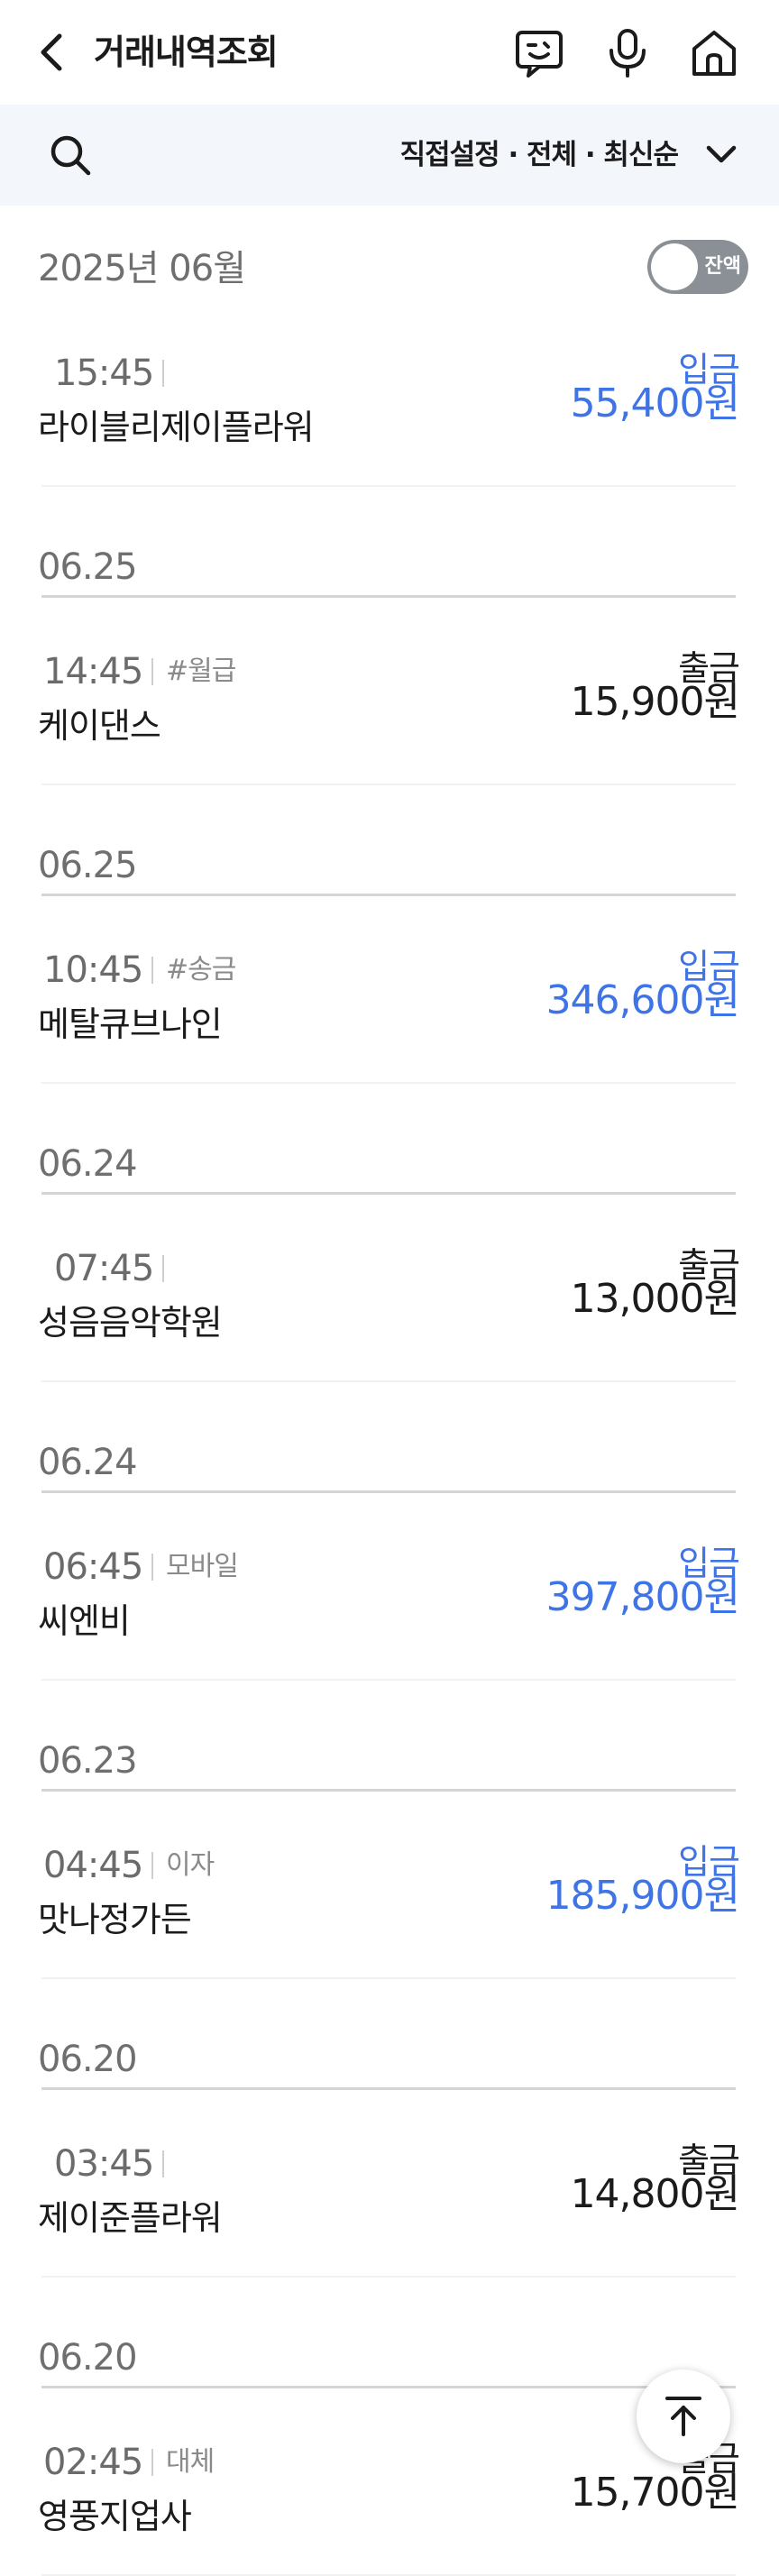 This screenshot has width=779, height=2576. Describe the element at coordinates (714, 52) in the screenshot. I see `home-icon` at that location.